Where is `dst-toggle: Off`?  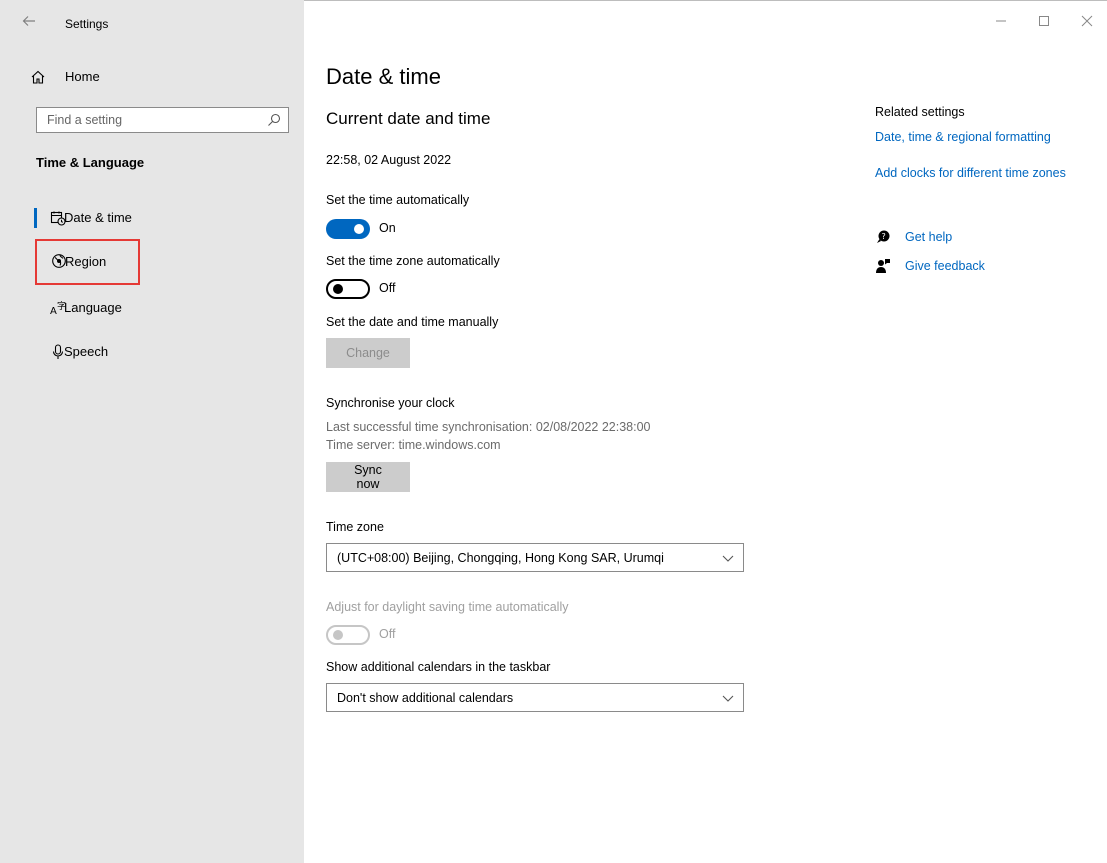
dst-toggle: Off is located at coordinates (386, 635).